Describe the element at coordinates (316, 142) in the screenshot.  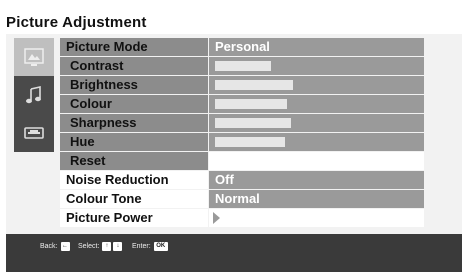
I see `hue-slider-track` at that location.